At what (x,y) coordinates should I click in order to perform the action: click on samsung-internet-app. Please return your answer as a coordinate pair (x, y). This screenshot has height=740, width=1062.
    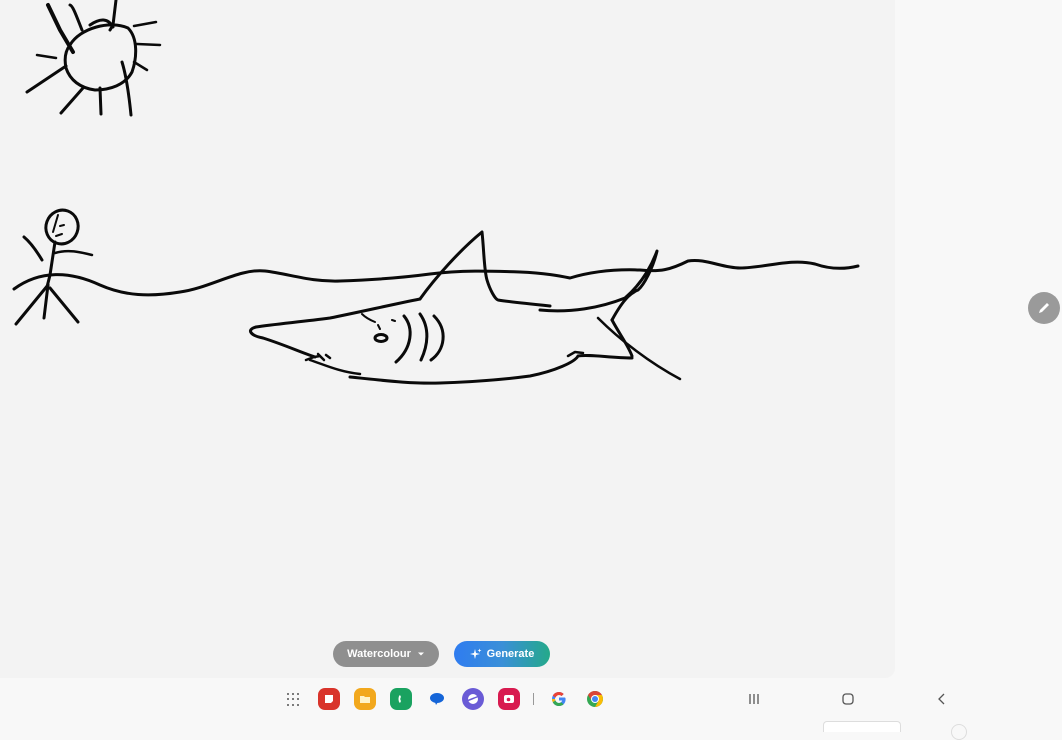
    Looking at the image, I should click on (473, 699).